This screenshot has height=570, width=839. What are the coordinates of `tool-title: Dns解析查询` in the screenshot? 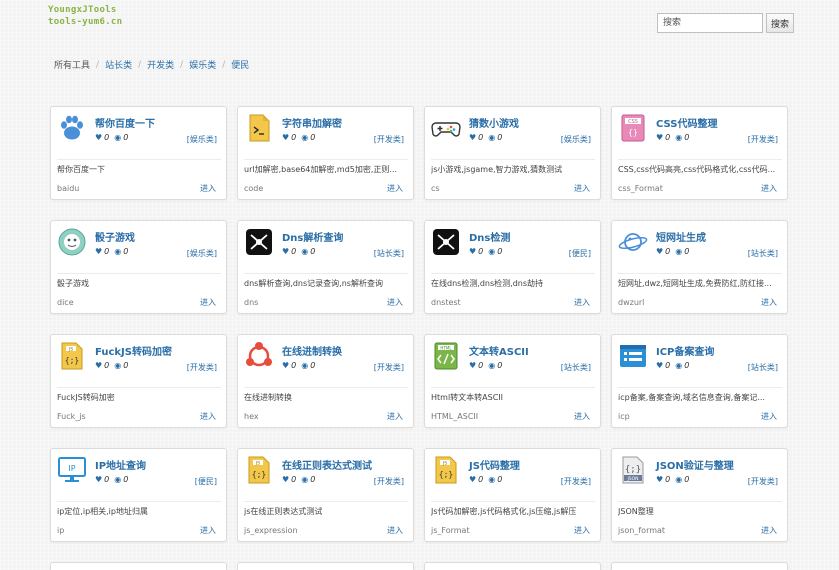 It's located at (312, 236).